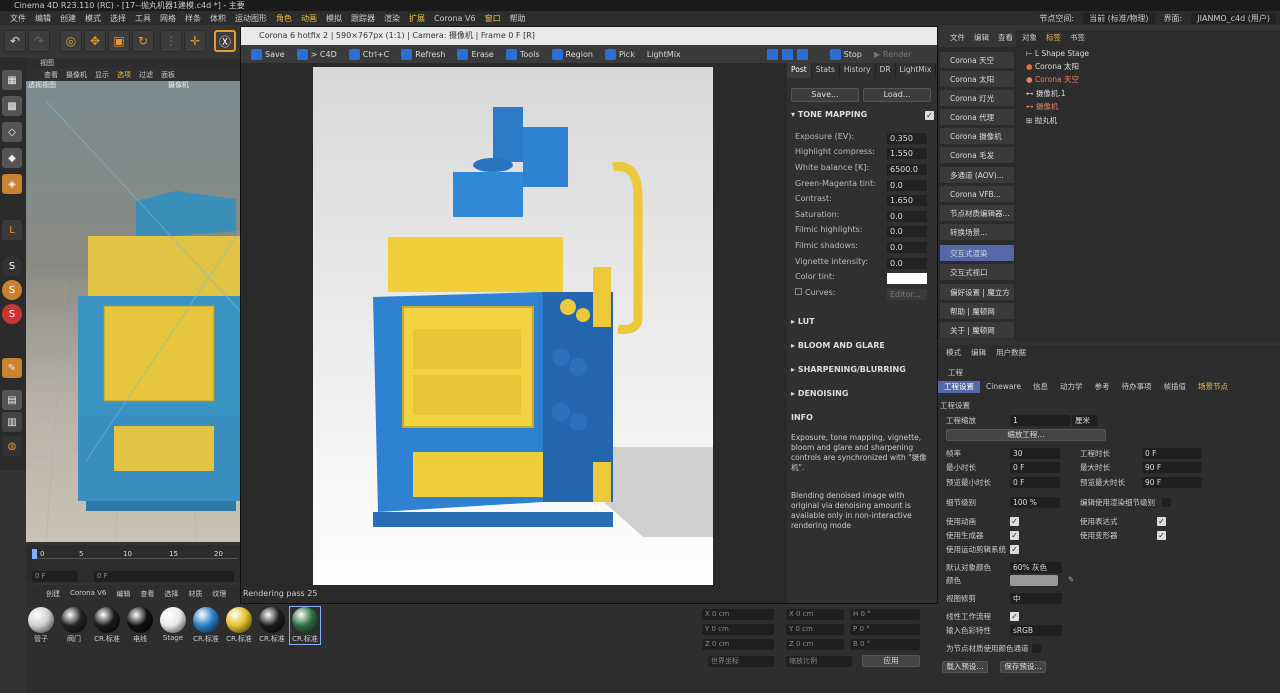  What do you see at coordinates (88, 595) in the screenshot?
I see `mat-menu-corona: Corona V6` at bounding box center [88, 595].